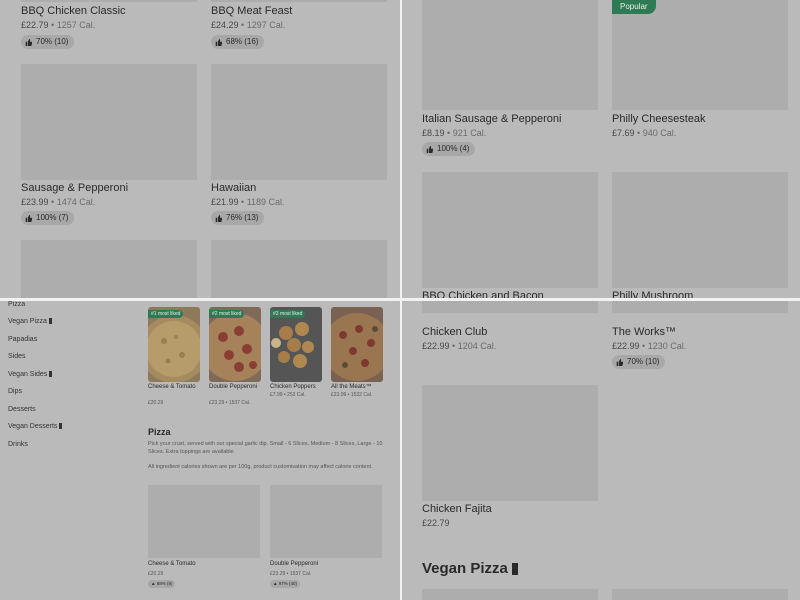 The width and height of the screenshot is (800, 600). What do you see at coordinates (483, 294) in the screenshot?
I see `item-name: BBQ Chicken and Bacon` at bounding box center [483, 294].